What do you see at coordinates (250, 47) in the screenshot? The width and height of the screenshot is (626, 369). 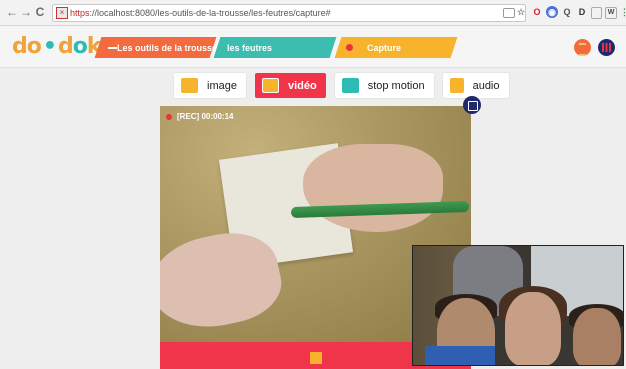 I see `breadcrumb-tool-label: les feutres` at bounding box center [250, 47].